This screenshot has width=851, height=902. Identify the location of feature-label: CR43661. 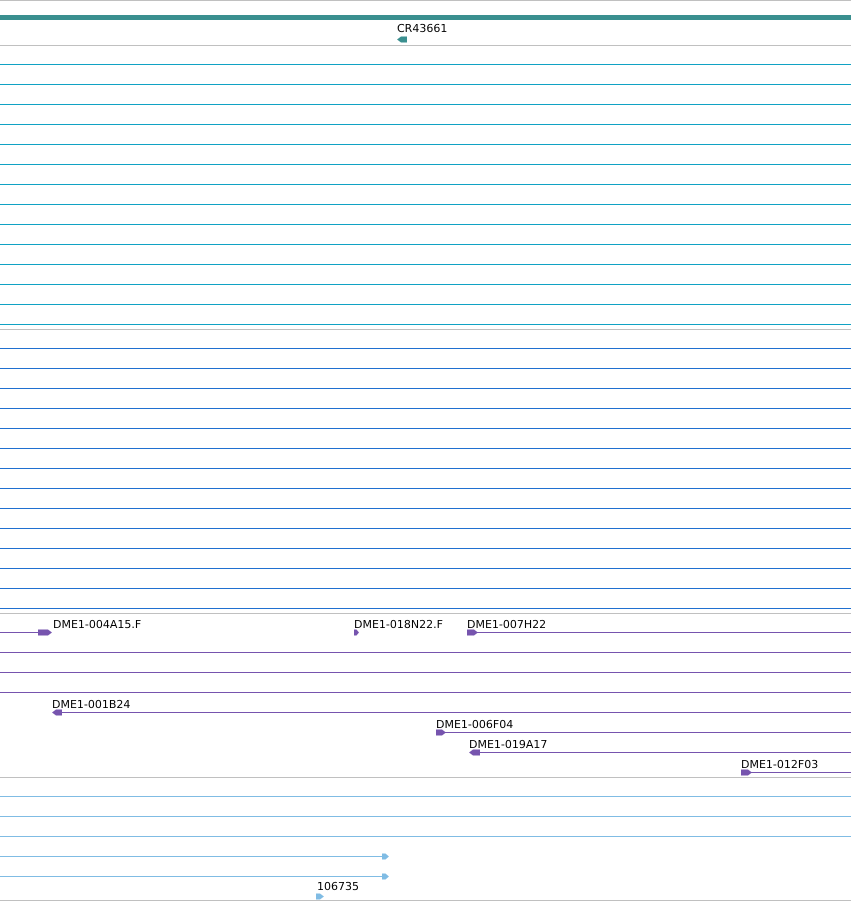
(422, 28).